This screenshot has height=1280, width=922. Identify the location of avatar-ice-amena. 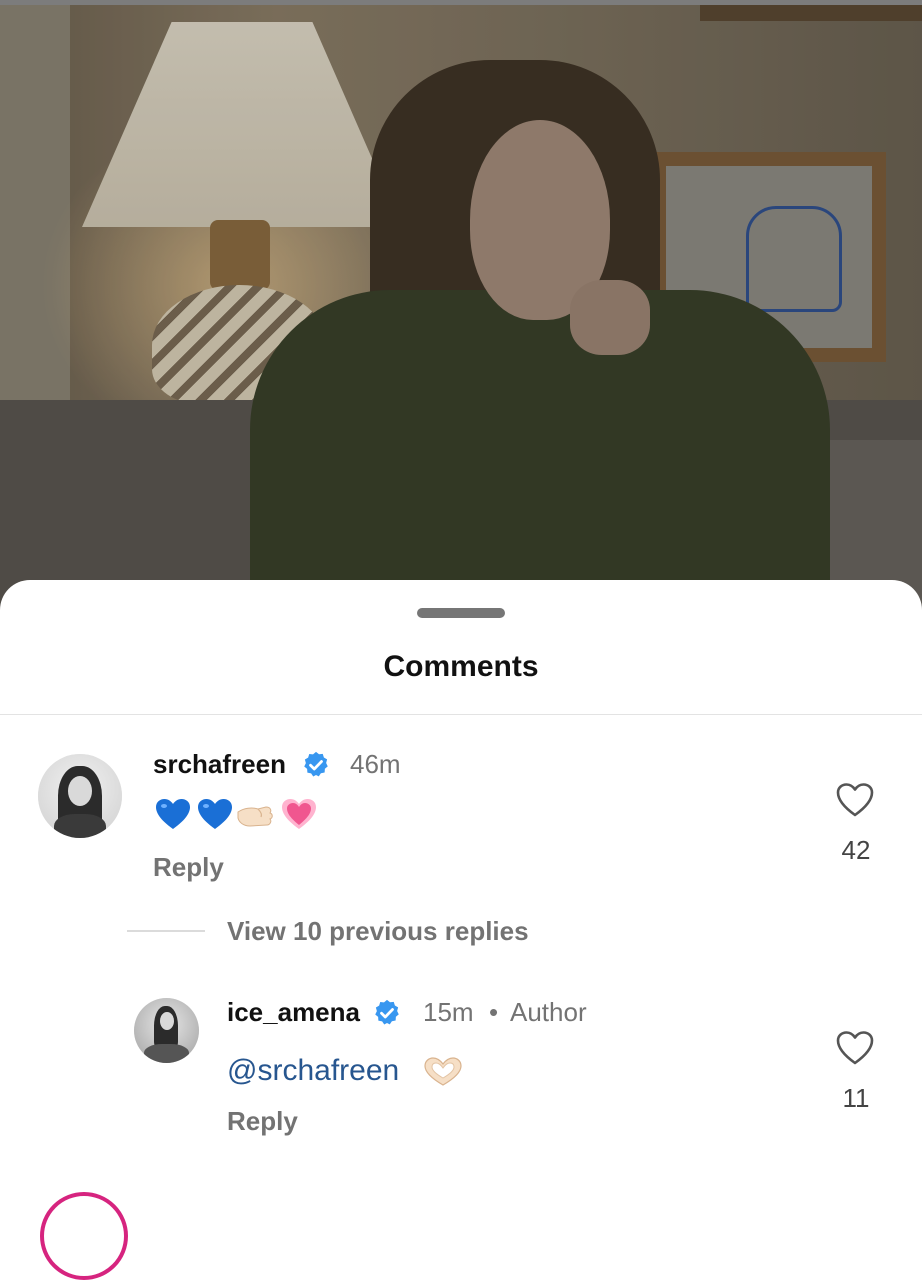
(166, 1030).